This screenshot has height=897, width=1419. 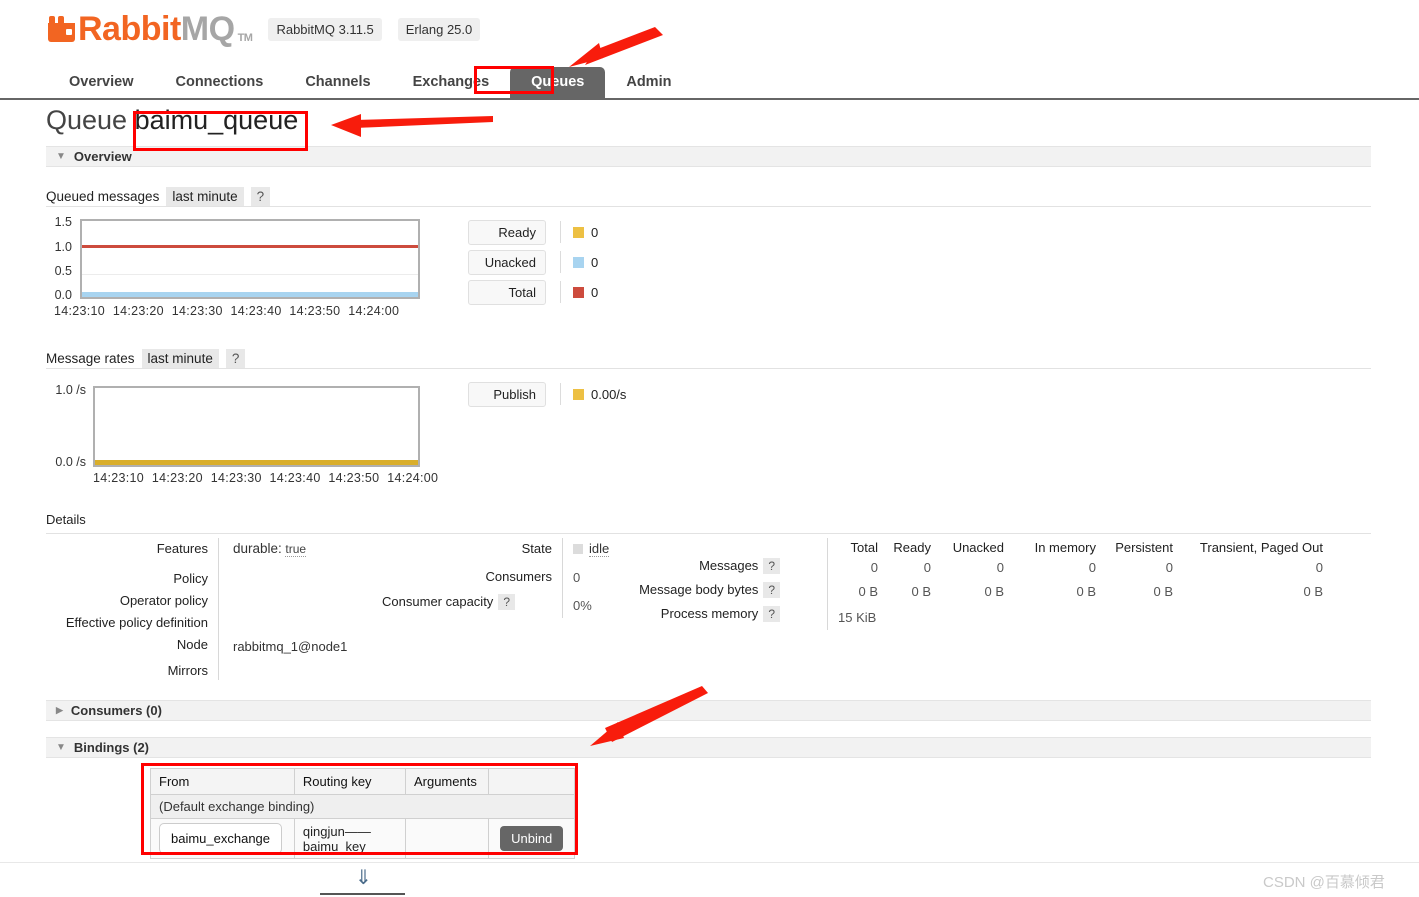 I want to click on footer-rule, so click(x=362, y=894).